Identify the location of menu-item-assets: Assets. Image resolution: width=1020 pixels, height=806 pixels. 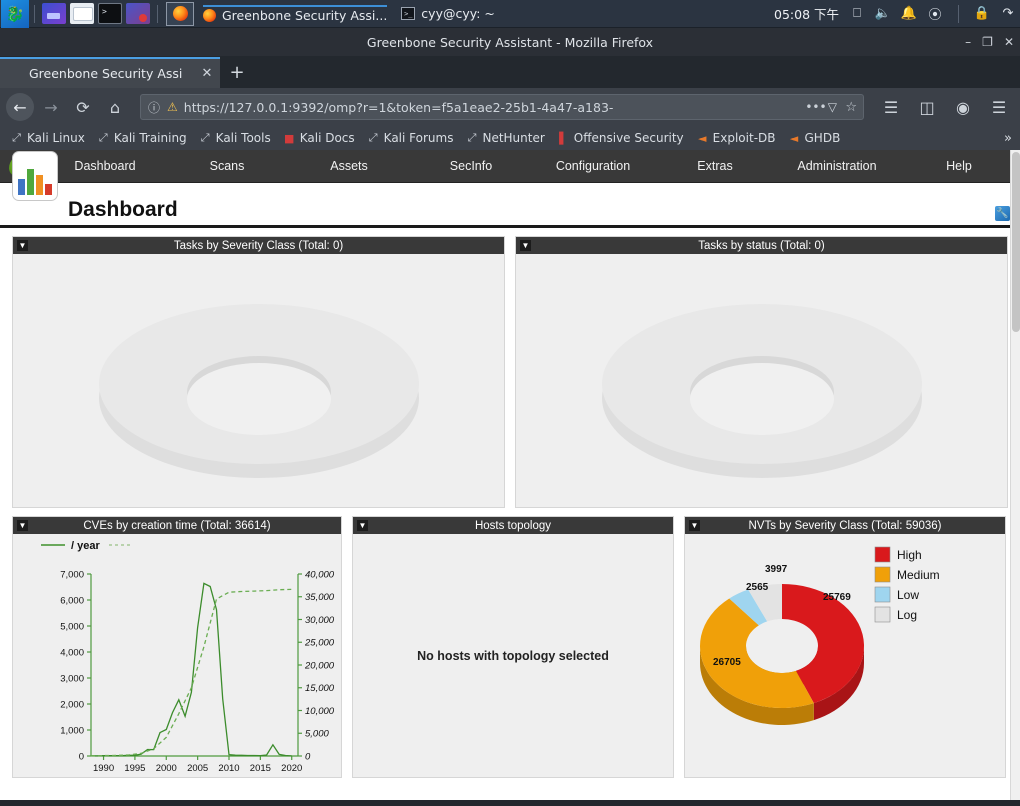
(349, 166).